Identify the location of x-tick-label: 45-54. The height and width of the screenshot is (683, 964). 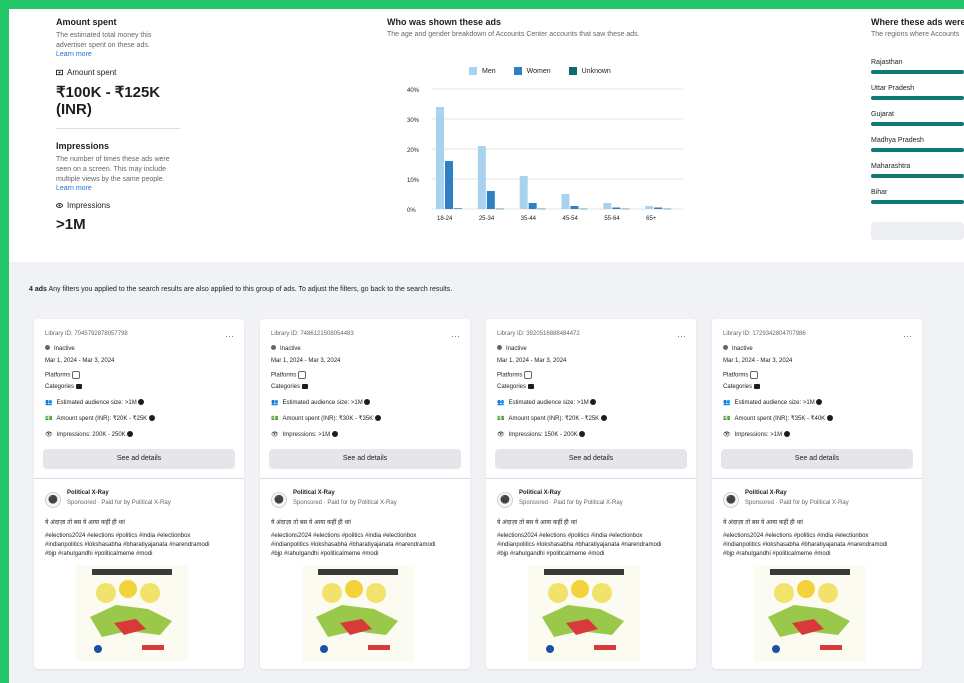
(571, 219).